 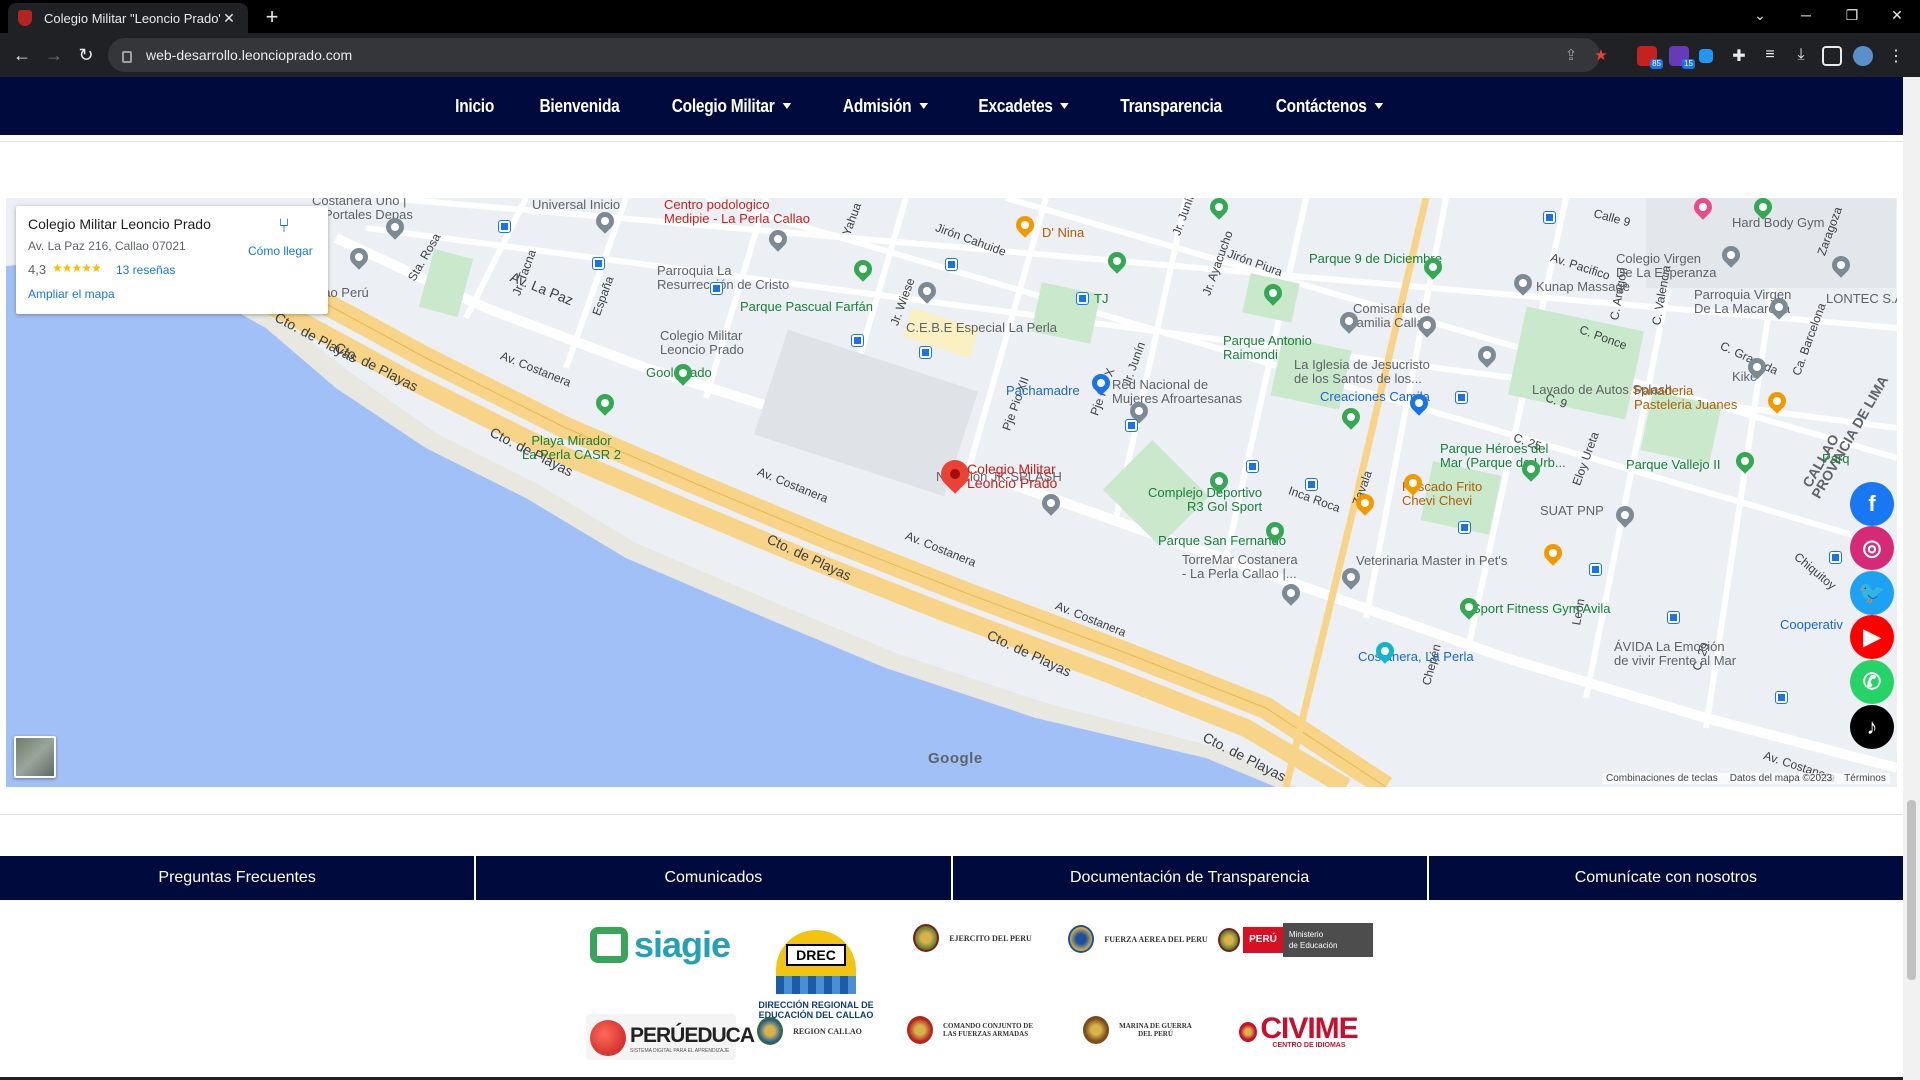 What do you see at coordinates (1263, 940) in the screenshot?
I see `minedu-peru: PERÚ` at bounding box center [1263, 940].